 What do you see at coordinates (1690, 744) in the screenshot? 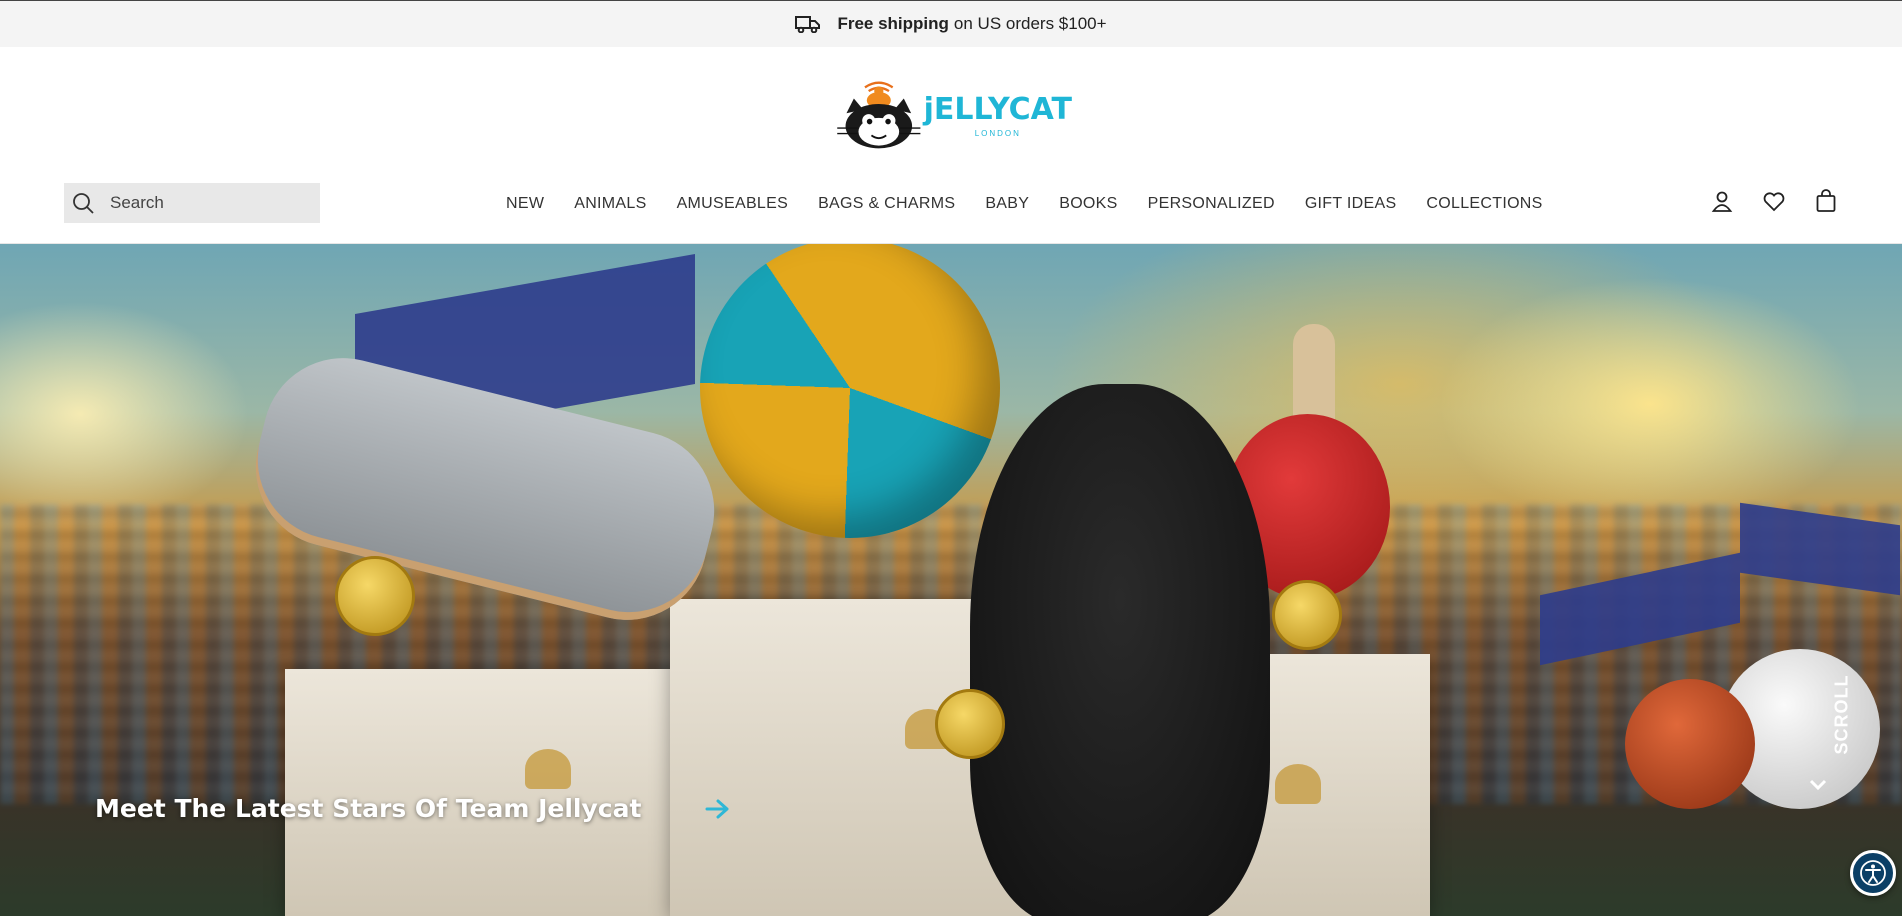
I see `hero-basketball` at bounding box center [1690, 744].